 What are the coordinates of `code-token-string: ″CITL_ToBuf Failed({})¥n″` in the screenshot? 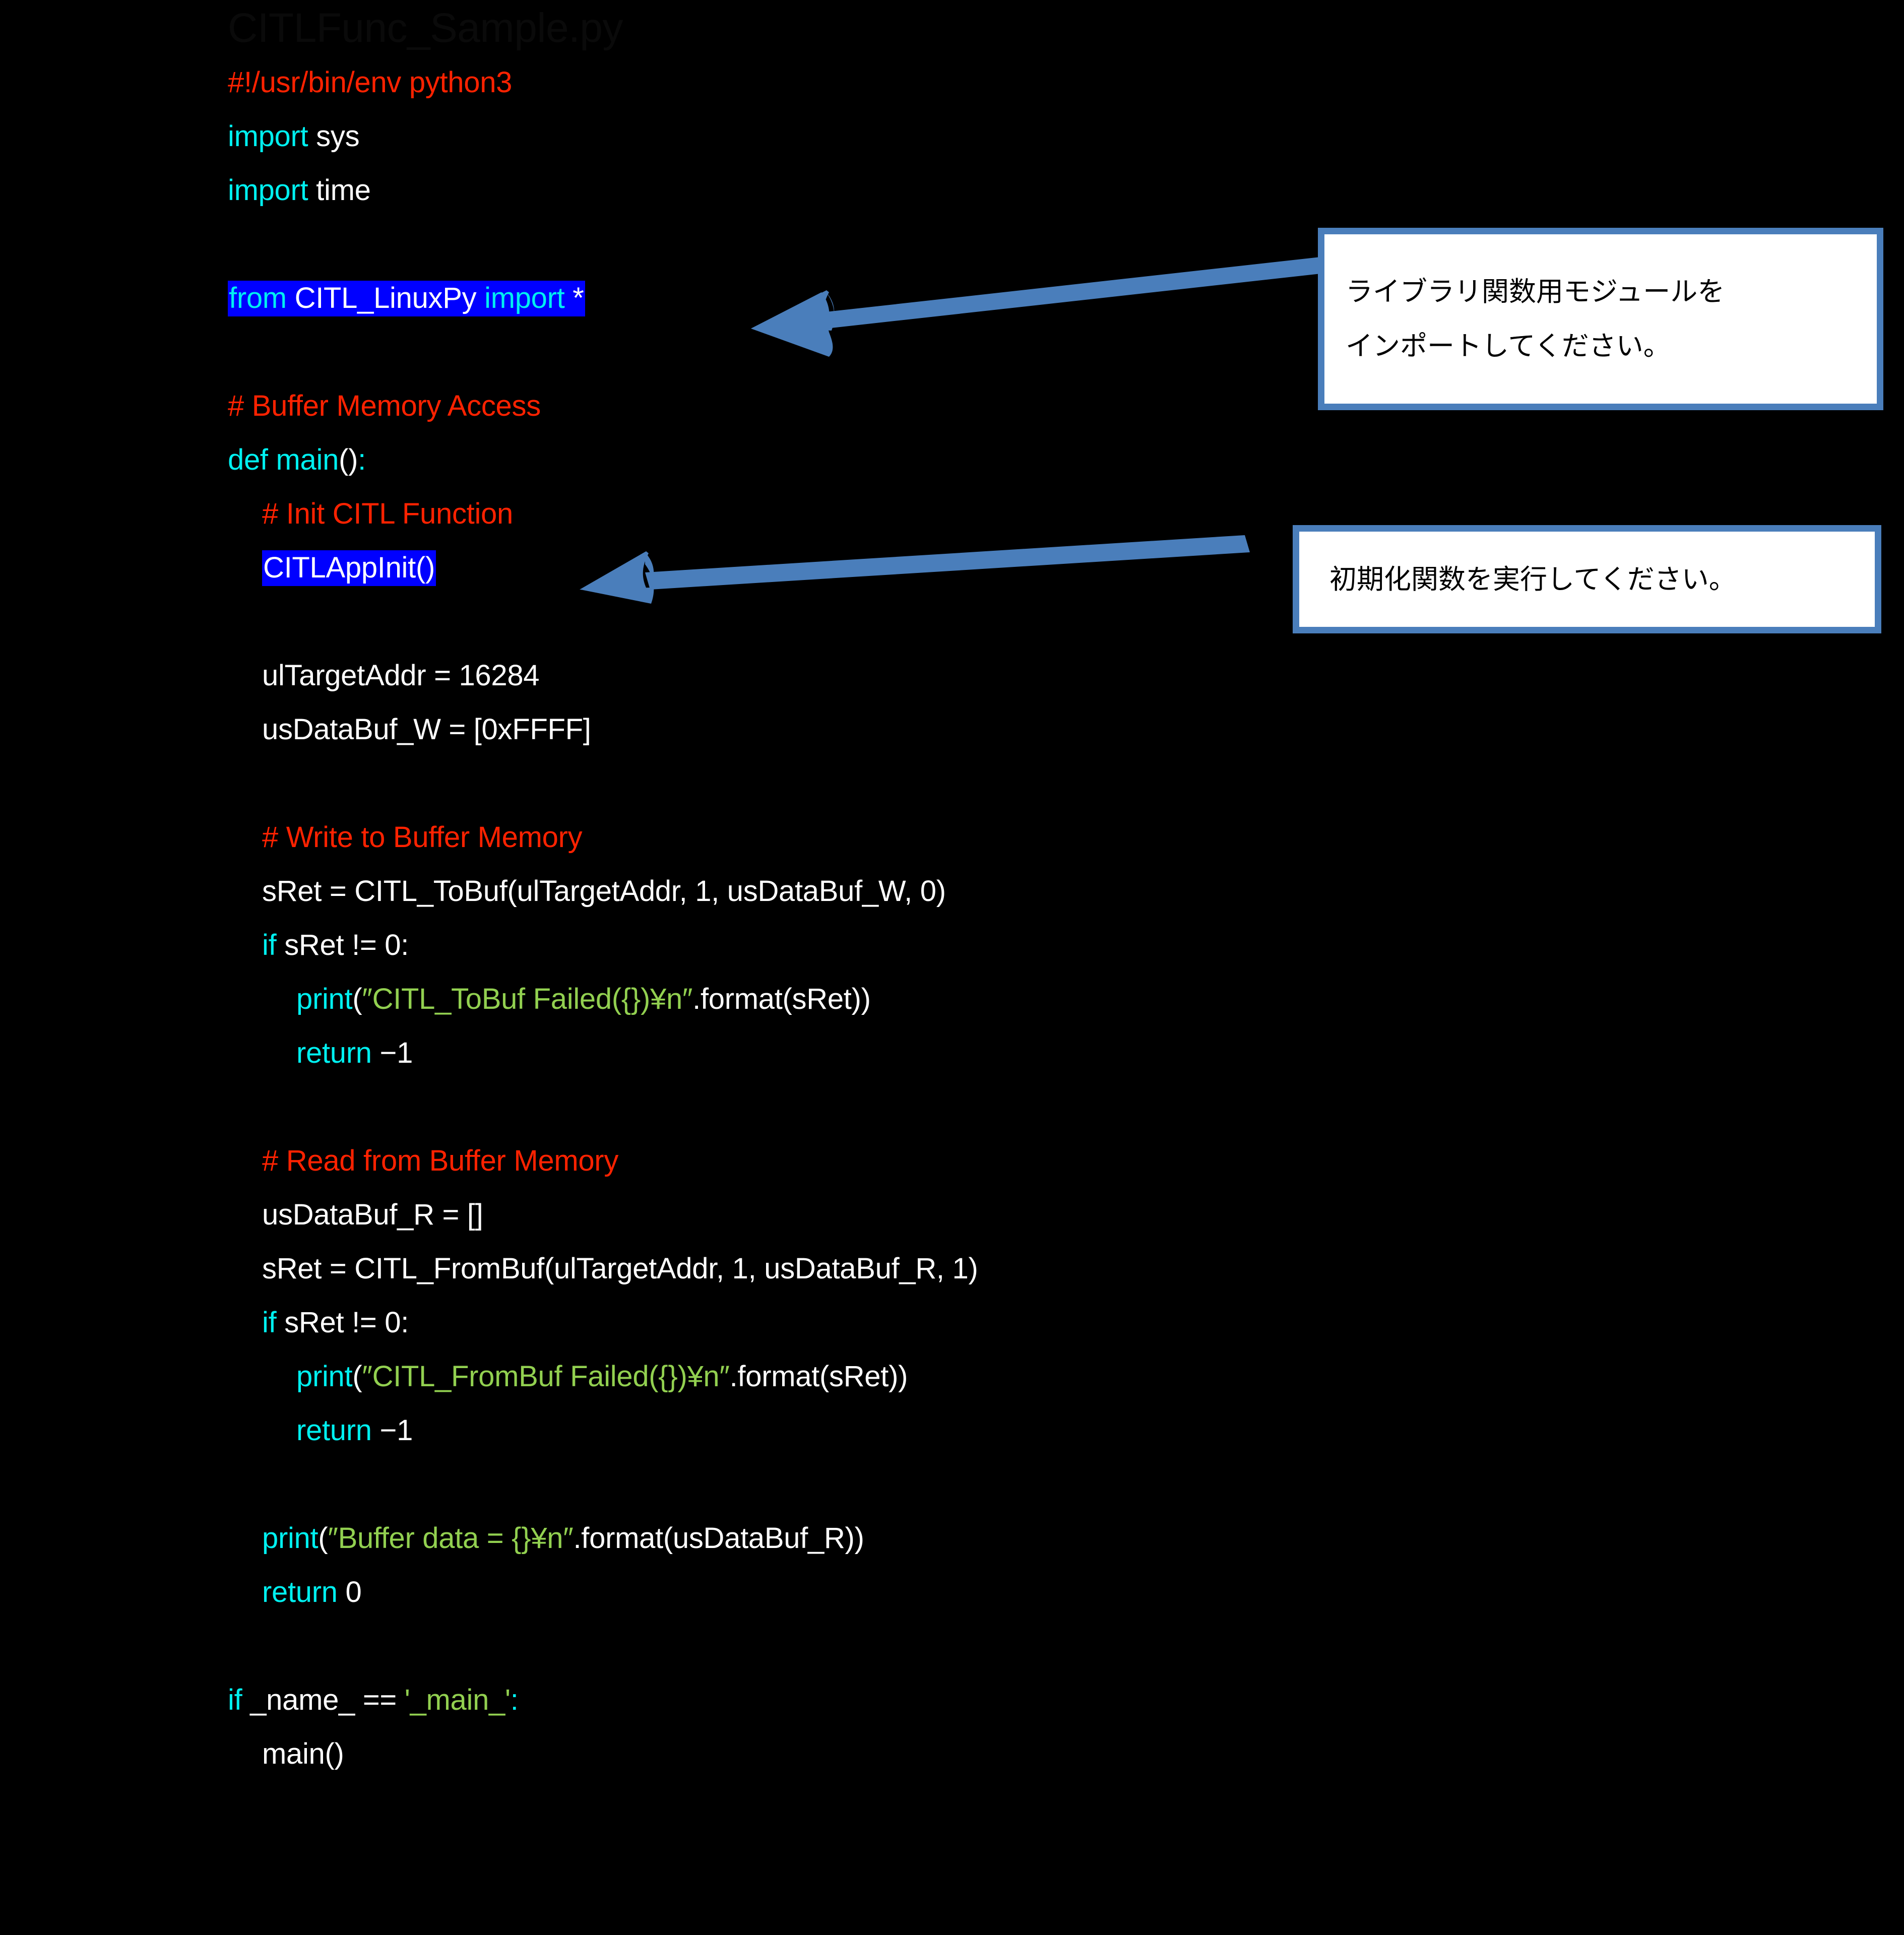 It's located at (527, 999).